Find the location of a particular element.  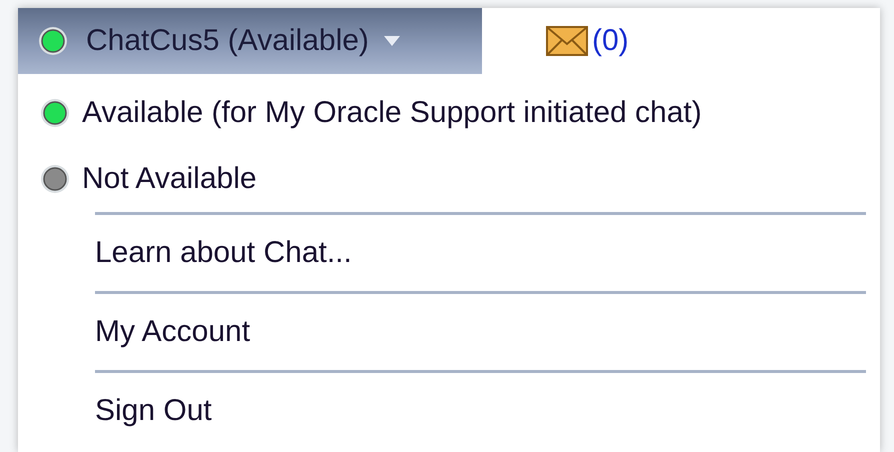

status-button: ChatCus5 (Available) is located at coordinates (250, 41).